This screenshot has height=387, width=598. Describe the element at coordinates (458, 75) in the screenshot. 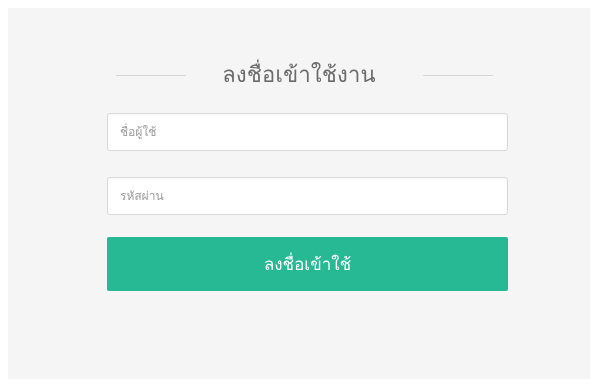

I see `title-divider-right` at that location.